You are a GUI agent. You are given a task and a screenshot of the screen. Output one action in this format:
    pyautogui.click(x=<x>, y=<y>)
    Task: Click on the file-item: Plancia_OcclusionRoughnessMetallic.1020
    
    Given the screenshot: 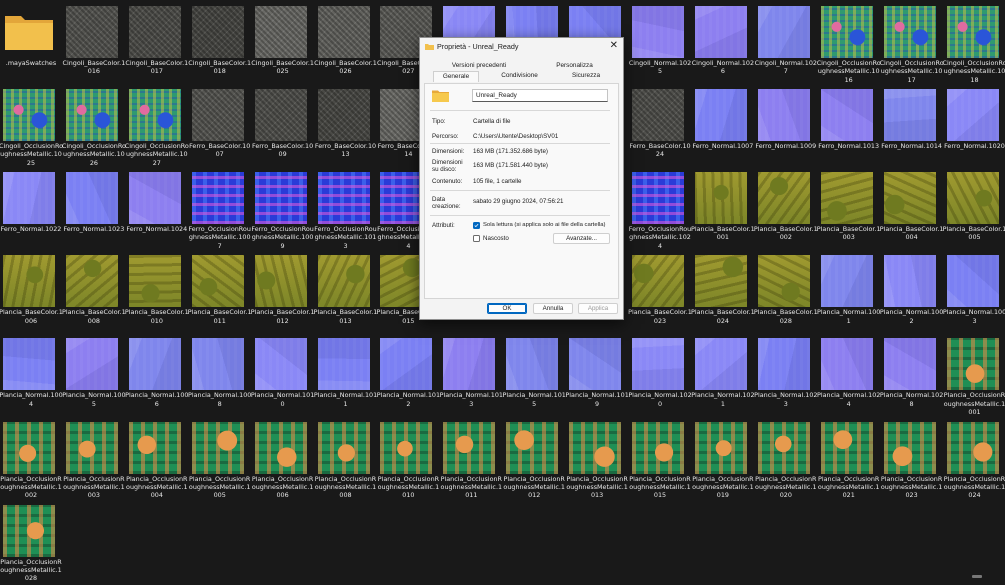 What is the action you would take?
    pyautogui.click(x=787, y=461)
    